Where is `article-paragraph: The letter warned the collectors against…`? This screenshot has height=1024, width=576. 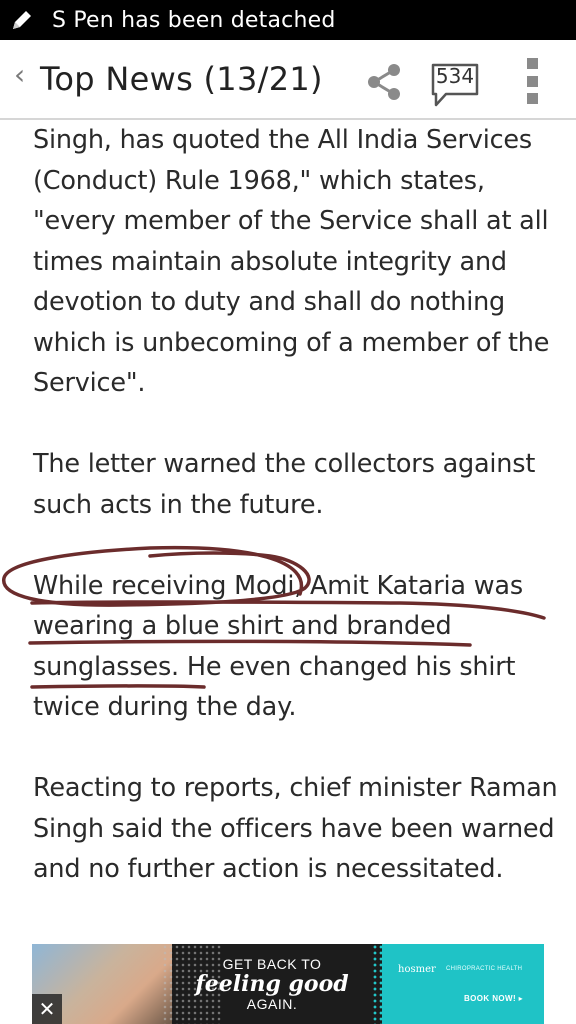 article-paragraph: The letter warned the collectors against… is located at coordinates (284, 484).